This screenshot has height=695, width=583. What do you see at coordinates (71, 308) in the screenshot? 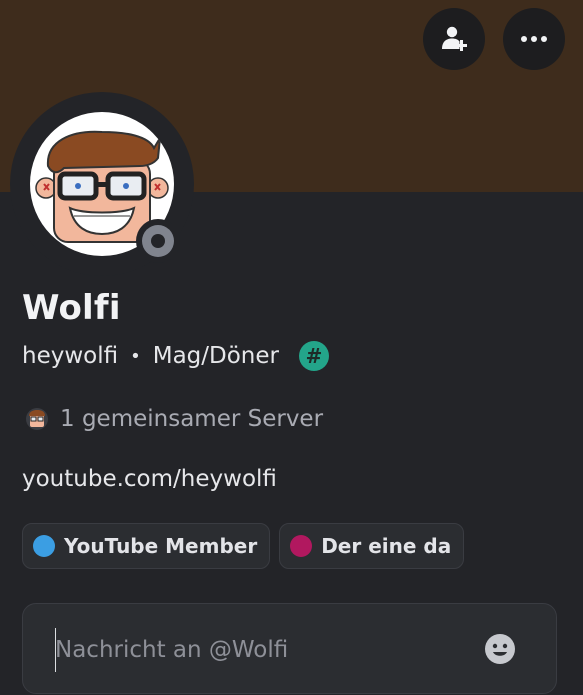
I see `display-name: Wolfi` at bounding box center [71, 308].